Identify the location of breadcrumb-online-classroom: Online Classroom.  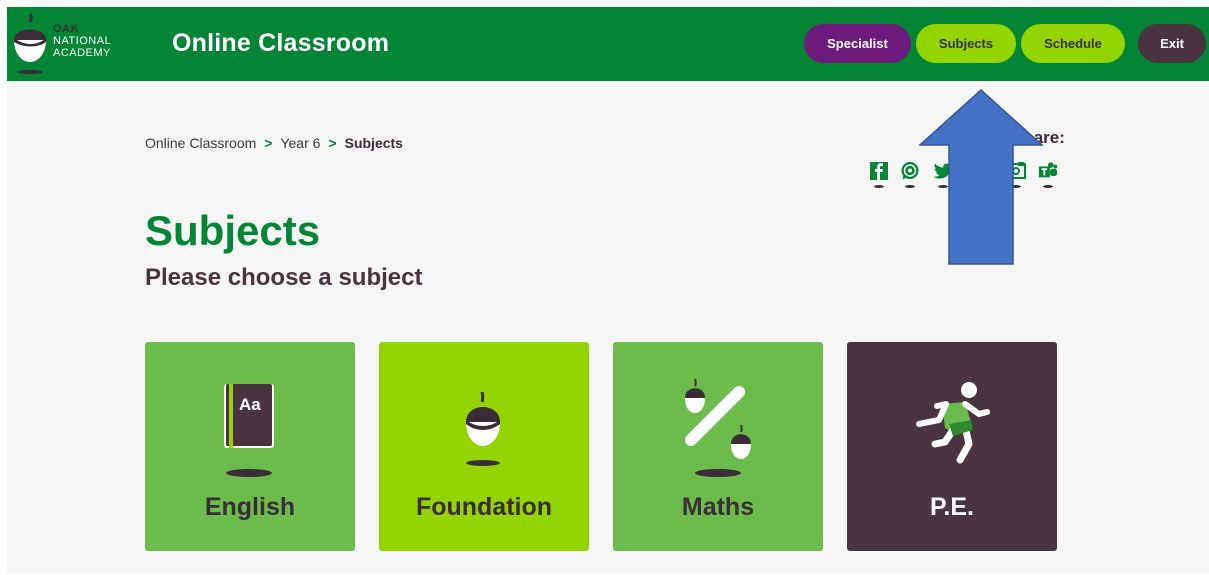
(200, 143).